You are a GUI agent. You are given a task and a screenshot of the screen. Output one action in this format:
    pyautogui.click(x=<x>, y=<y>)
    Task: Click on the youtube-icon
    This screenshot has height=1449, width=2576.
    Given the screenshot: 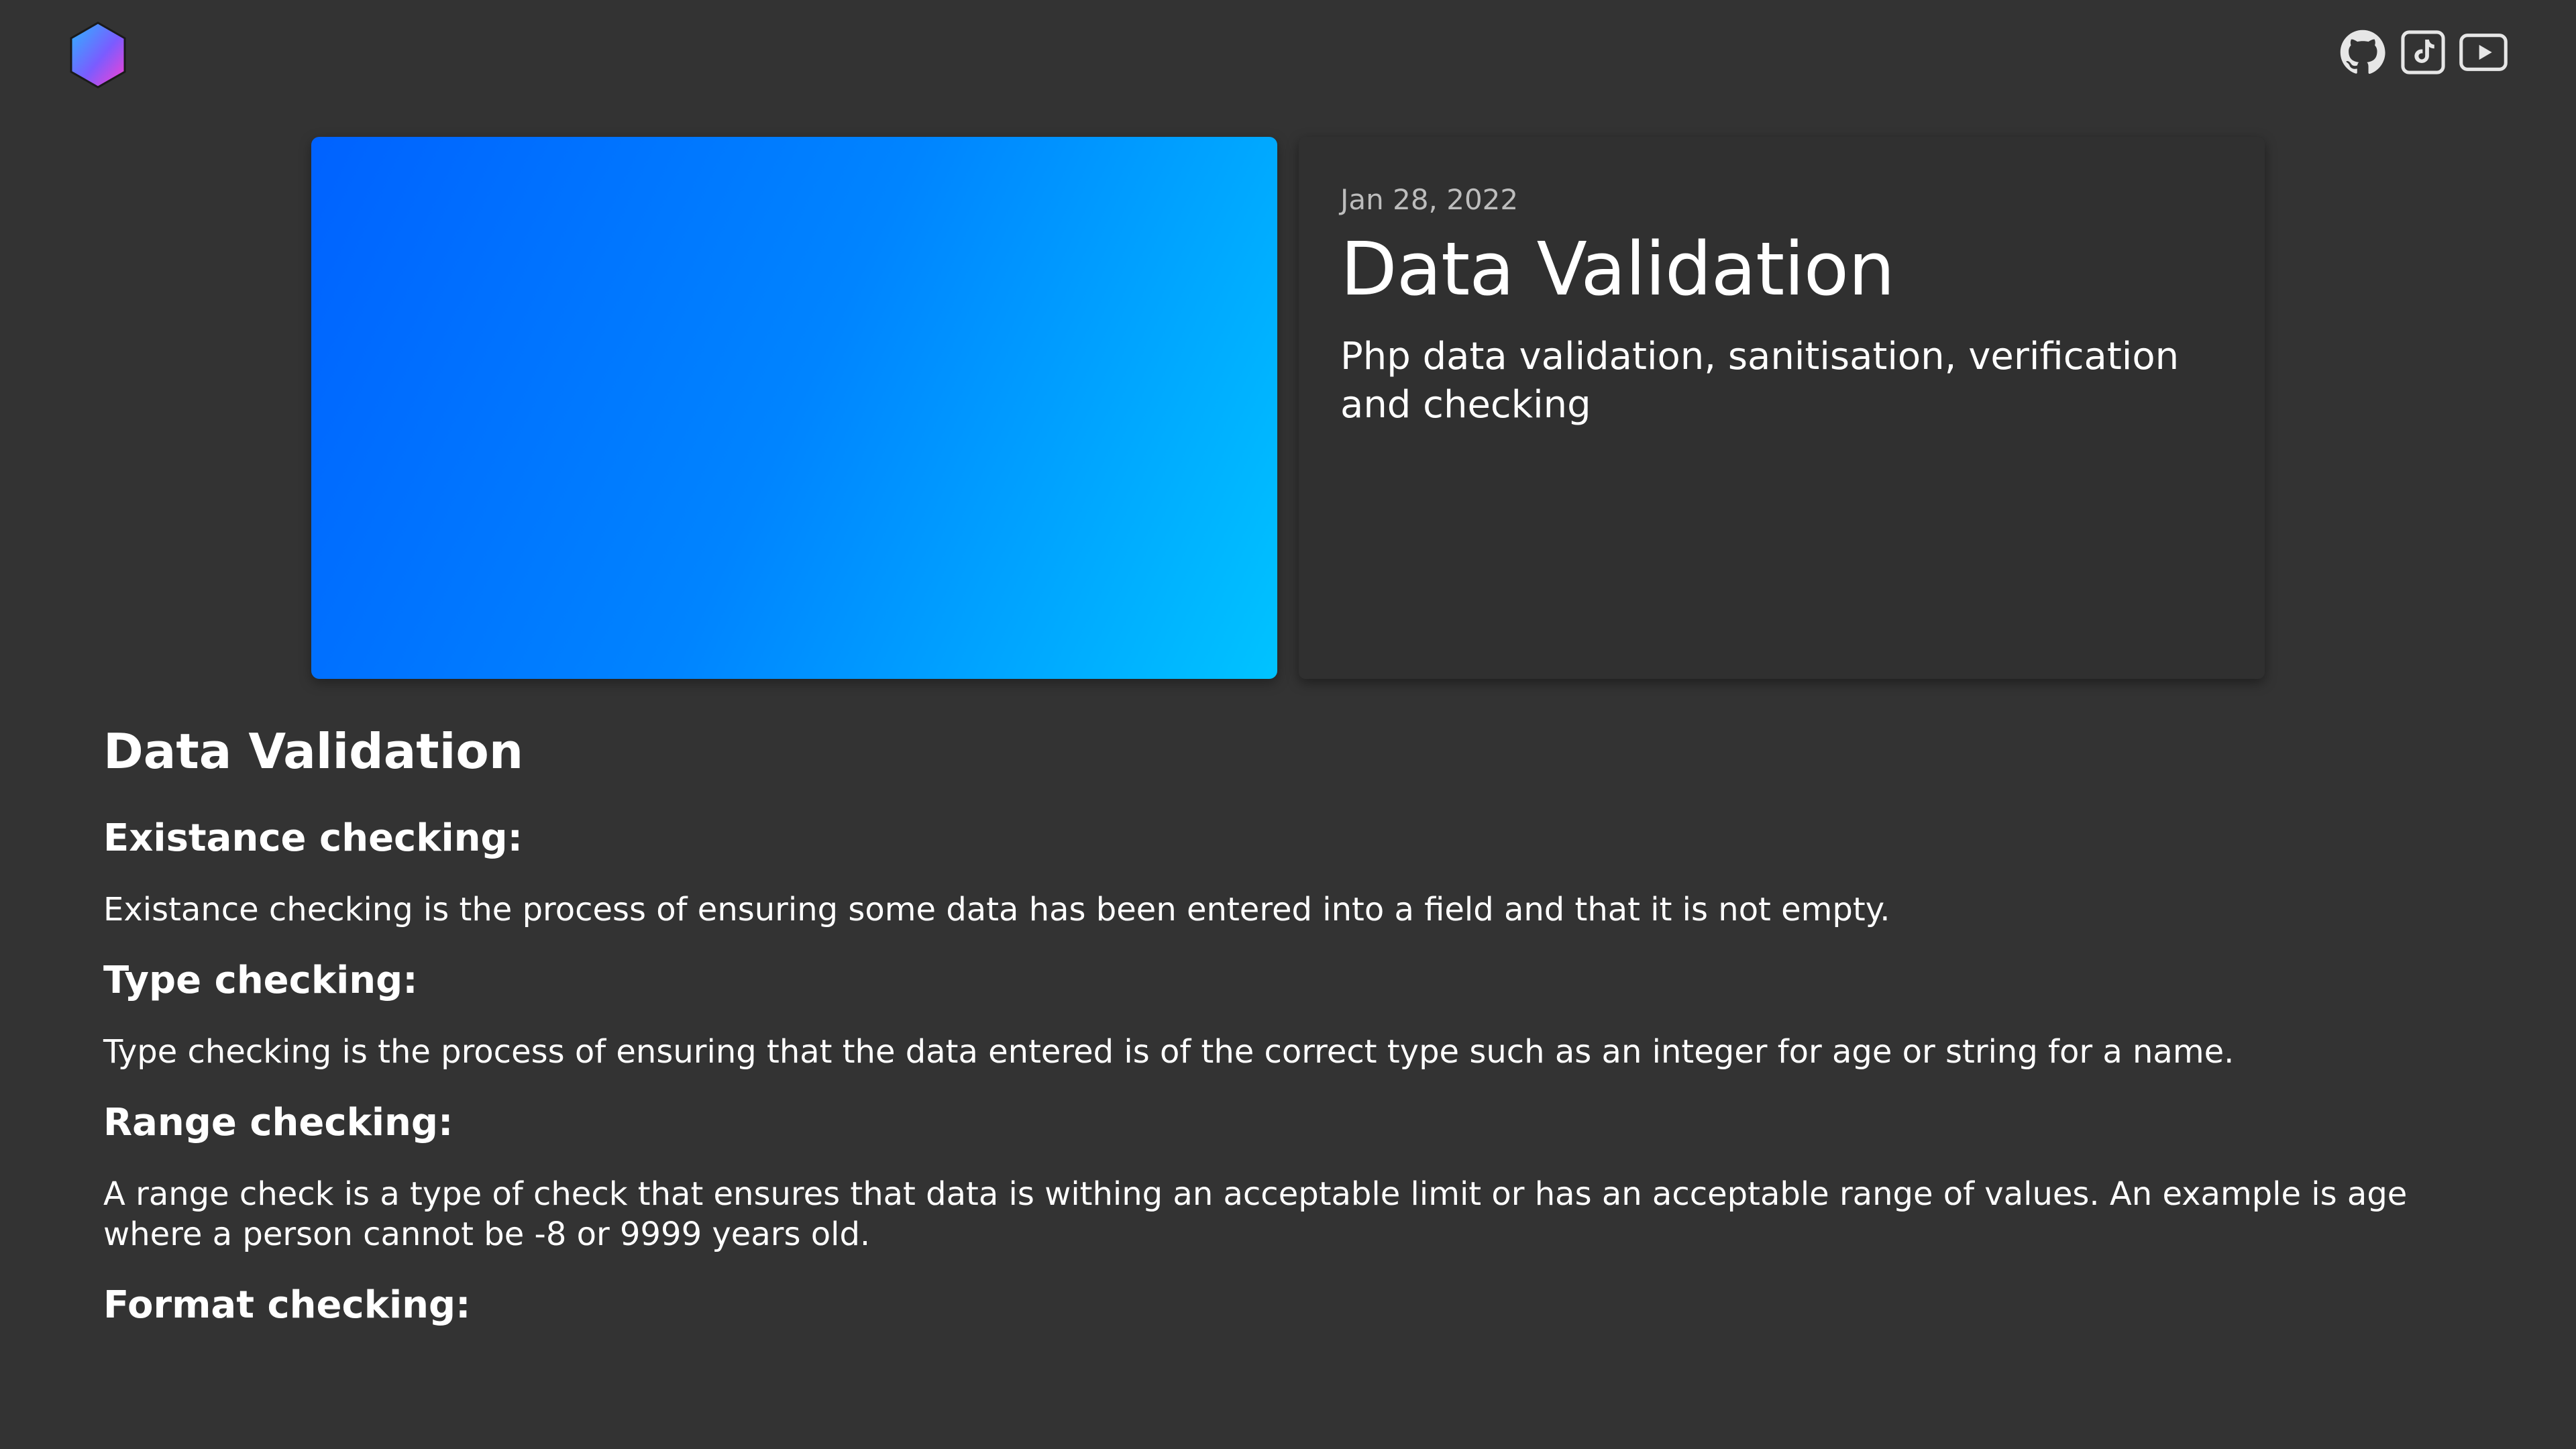 What is the action you would take?
    pyautogui.click(x=2483, y=52)
    